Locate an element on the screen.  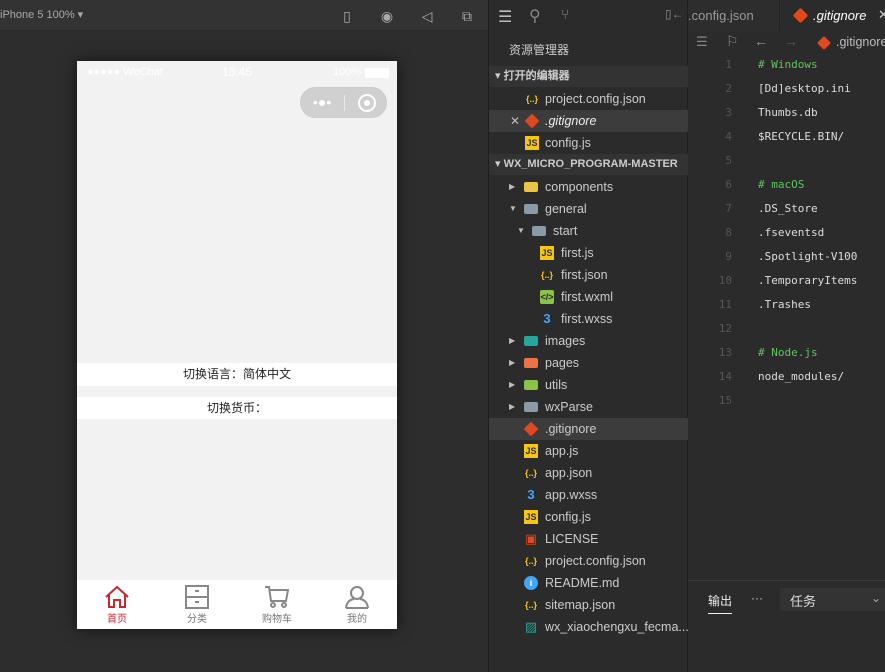
output-tab: 输出 is located at coordinates (720, 603).